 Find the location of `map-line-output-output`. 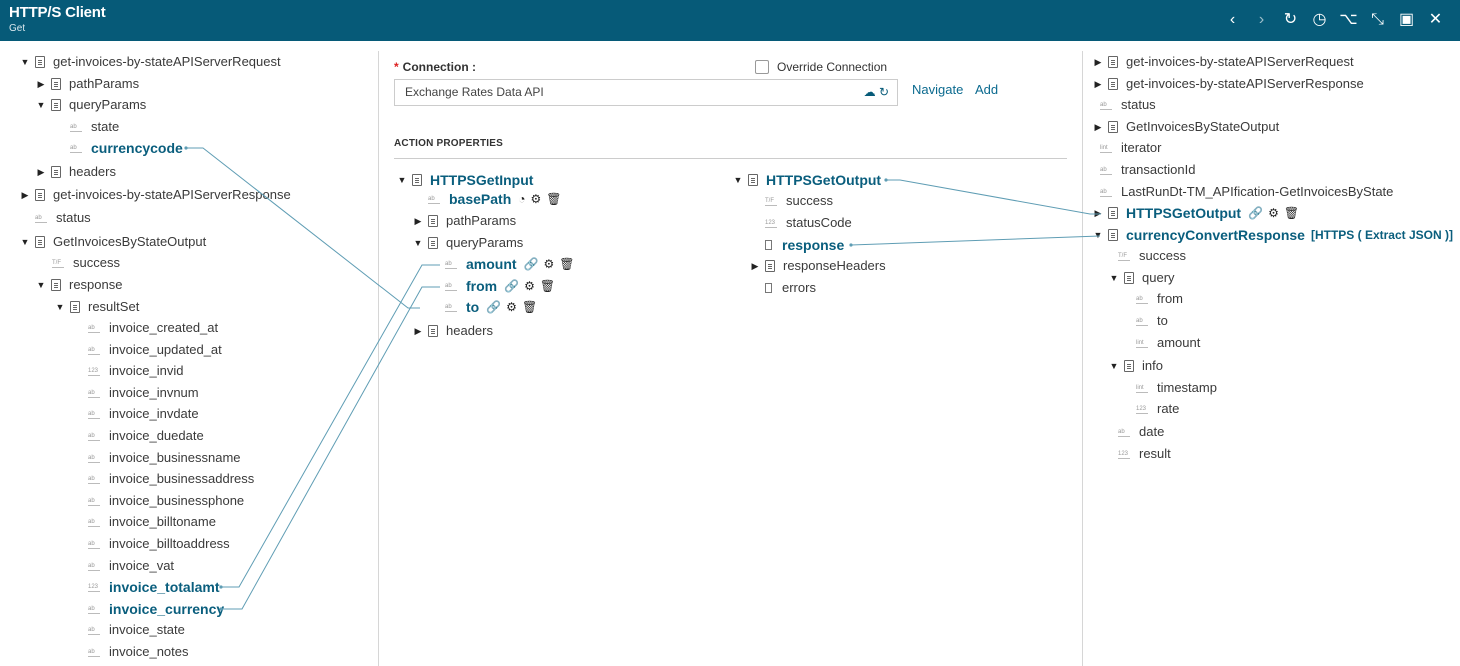

map-line-output-output is located at coordinates (993, 197).